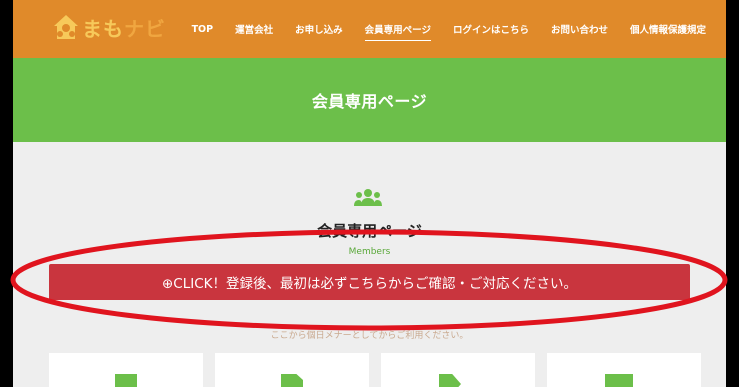 Image resolution: width=739 pixels, height=387 pixels. Describe the element at coordinates (369, 252) in the screenshot. I see `section-subtitle: Members` at that location.